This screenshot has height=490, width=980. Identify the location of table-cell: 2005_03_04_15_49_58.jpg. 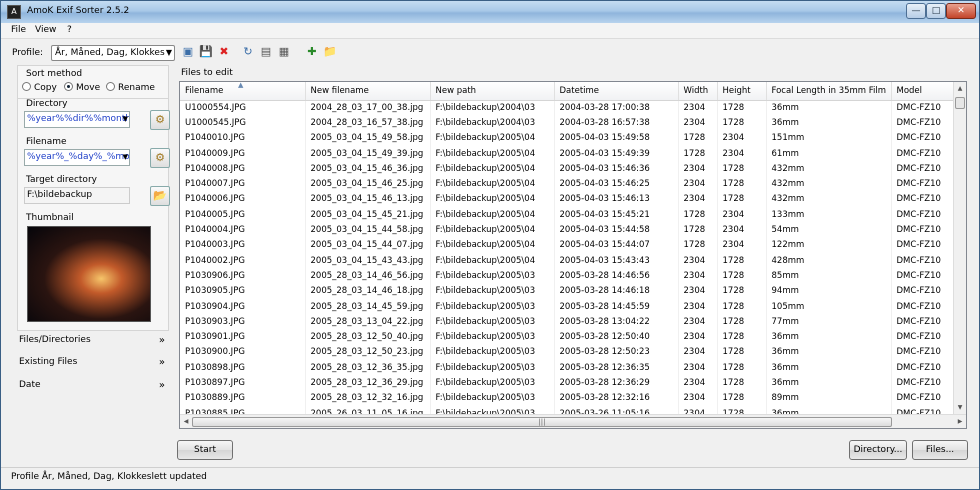
(368, 138).